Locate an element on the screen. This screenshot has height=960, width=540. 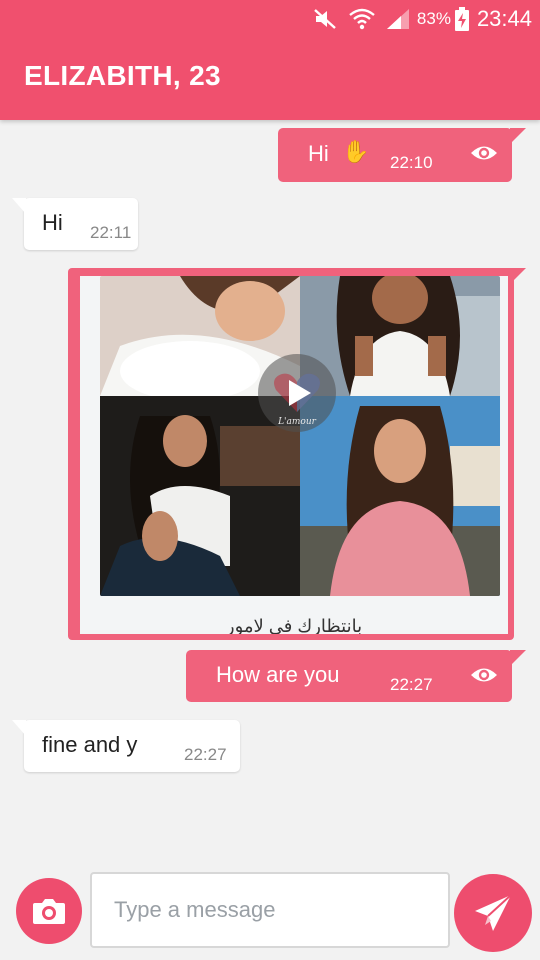
camera-icon is located at coordinates (49, 911).